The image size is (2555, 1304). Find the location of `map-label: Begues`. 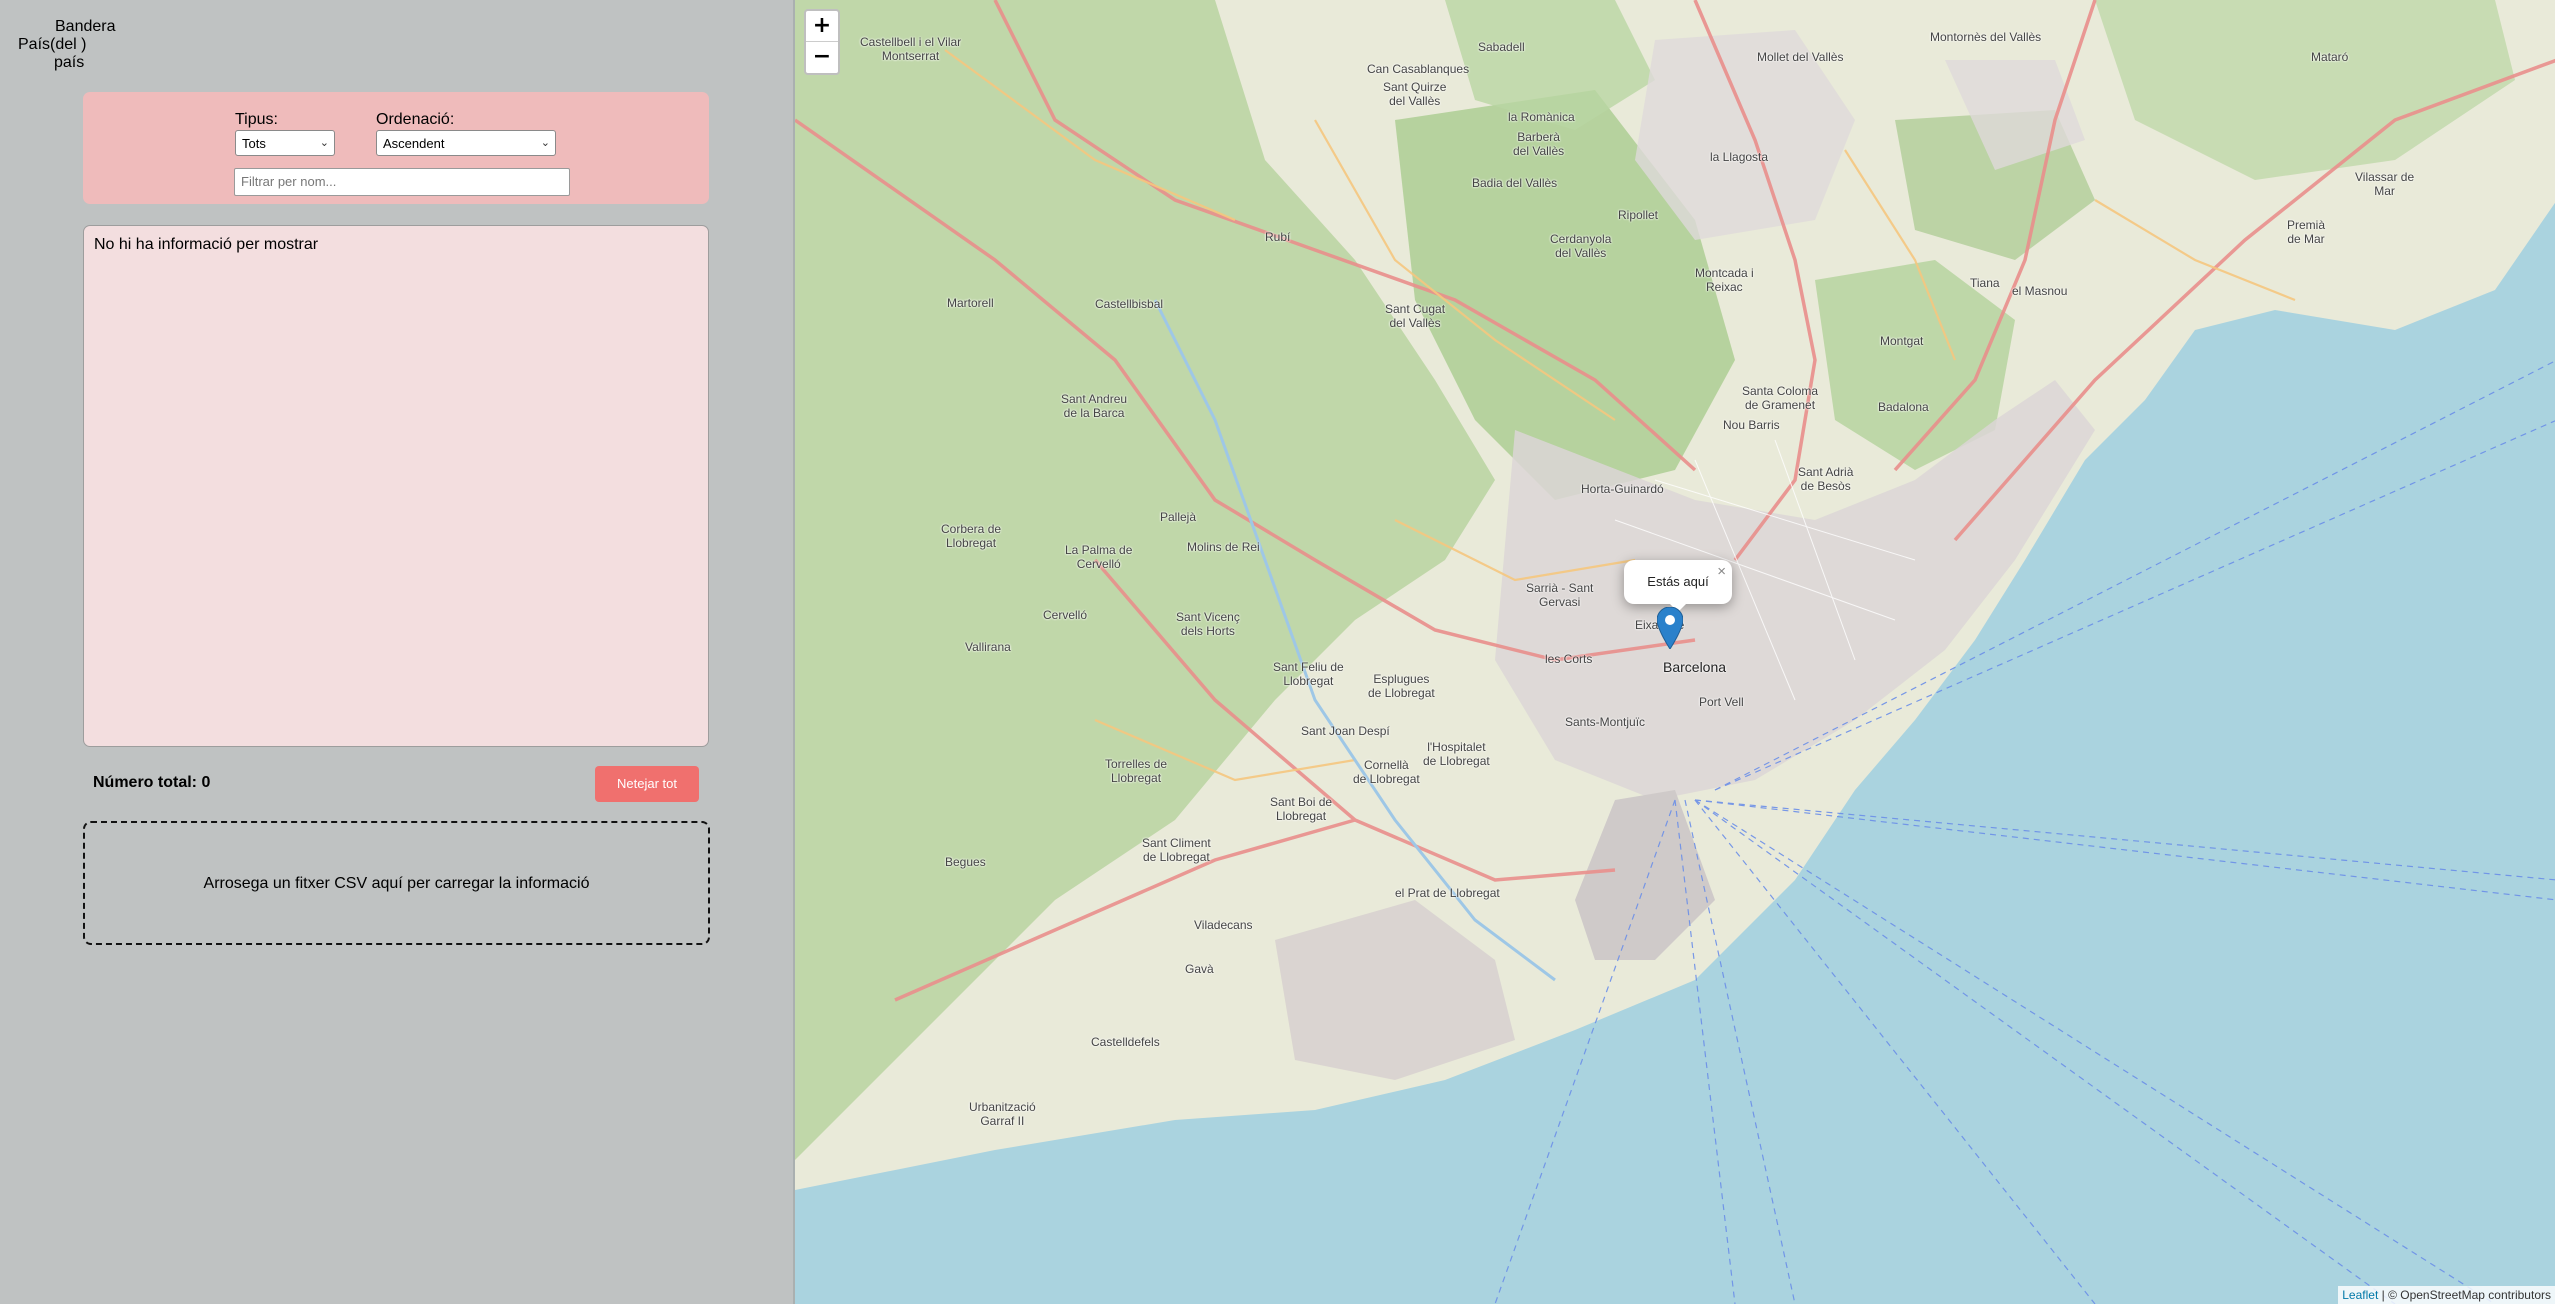

map-label: Begues is located at coordinates (965, 862).